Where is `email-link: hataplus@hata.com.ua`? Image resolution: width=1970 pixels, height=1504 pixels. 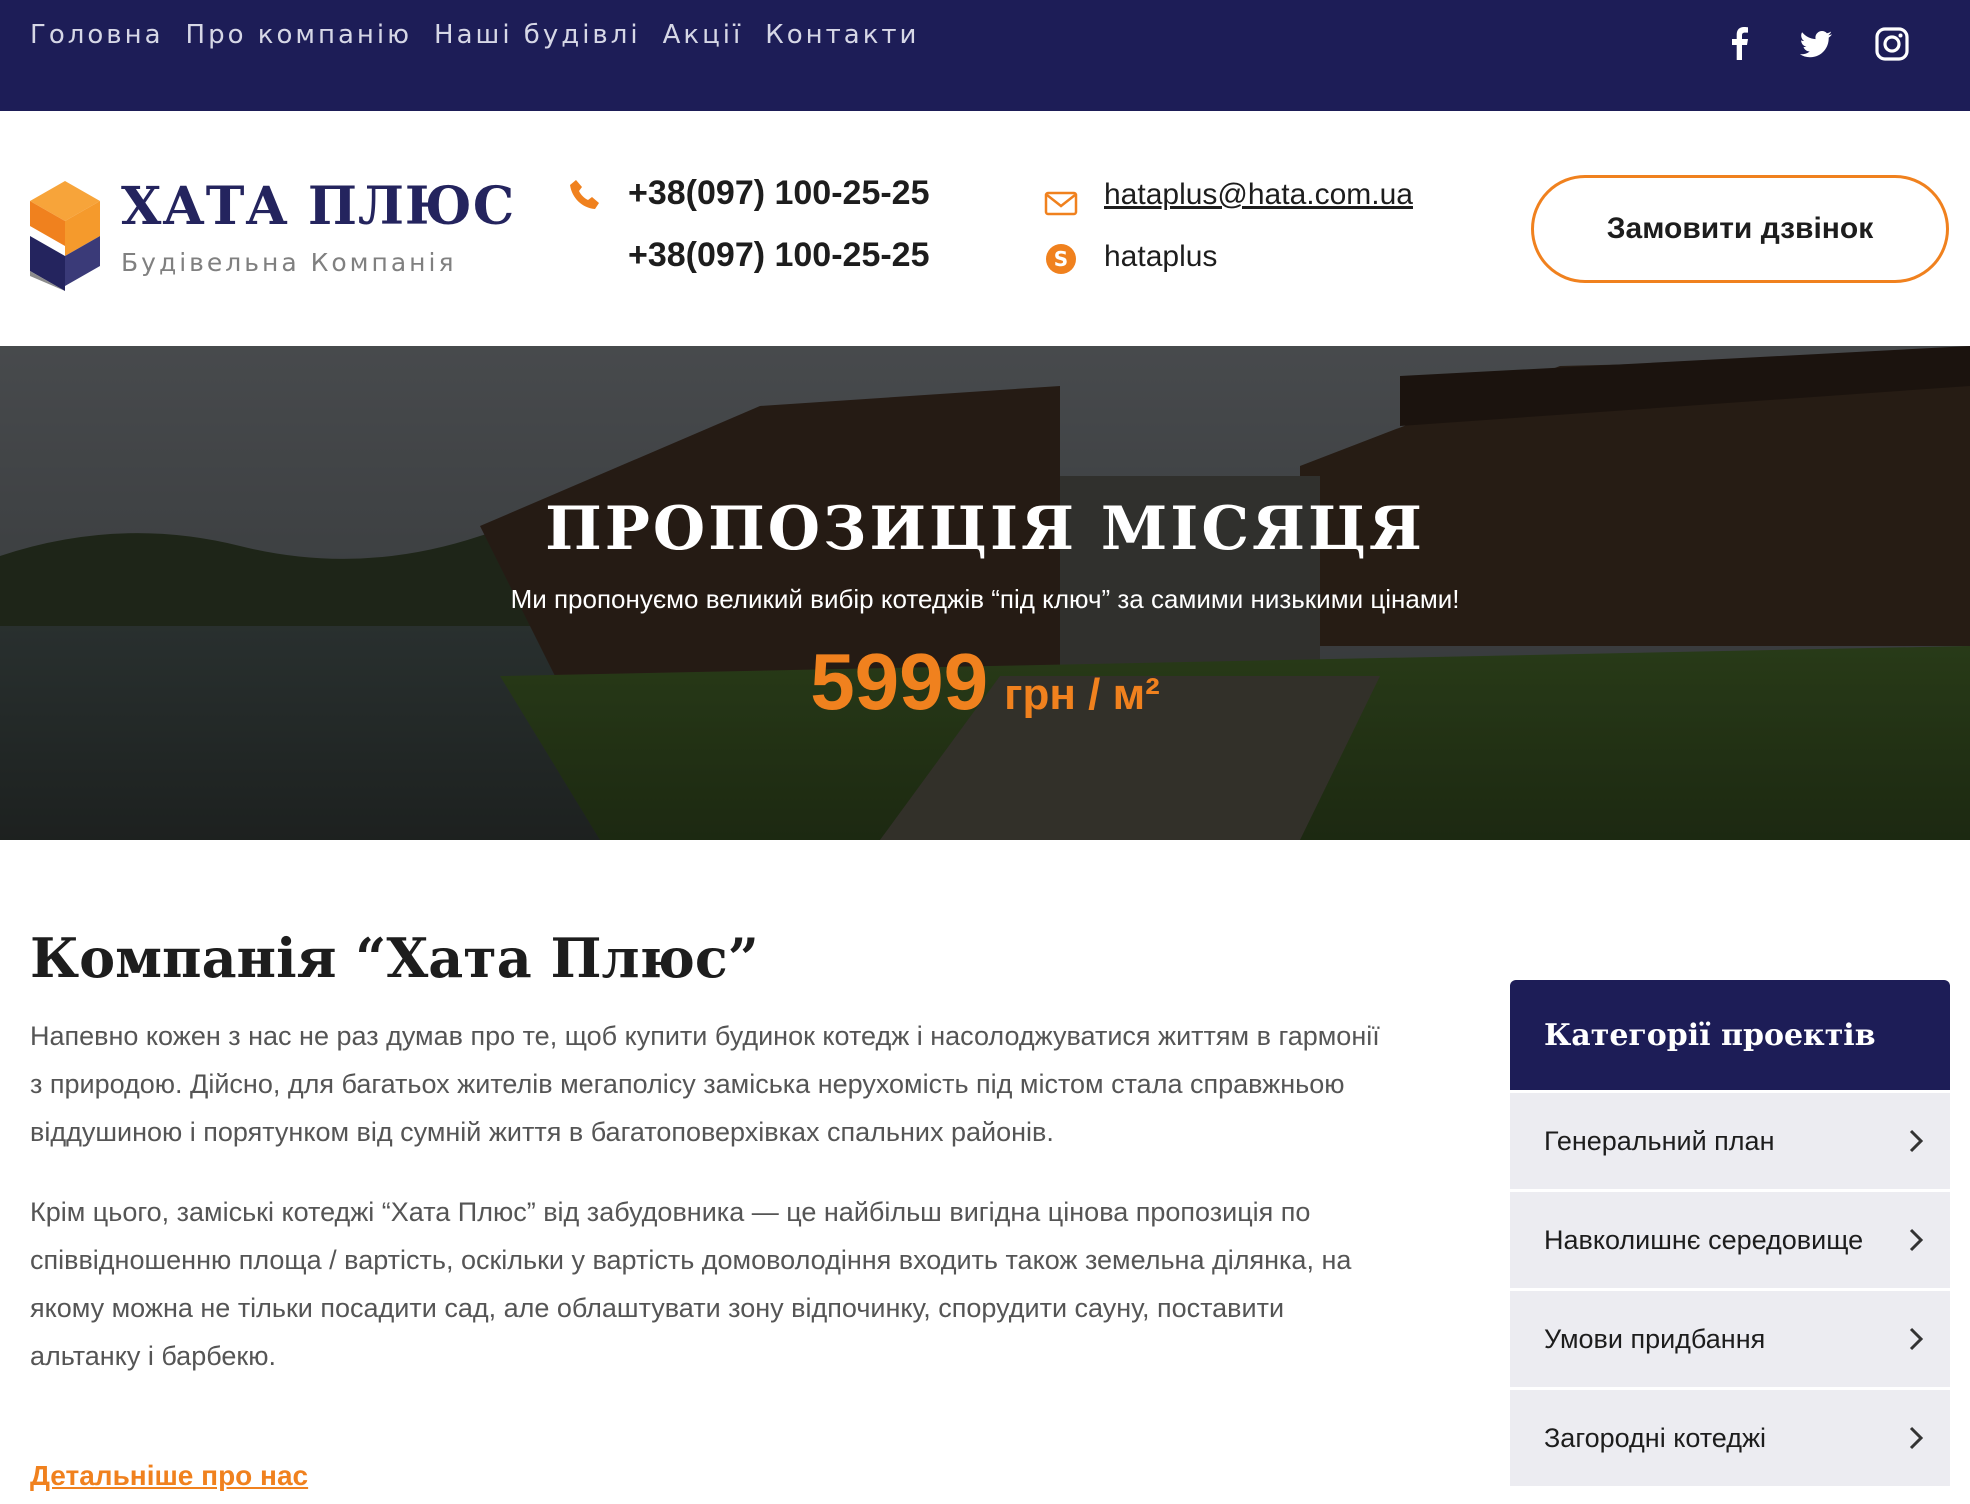
email-link: hataplus@hata.com.ua is located at coordinates (1258, 195).